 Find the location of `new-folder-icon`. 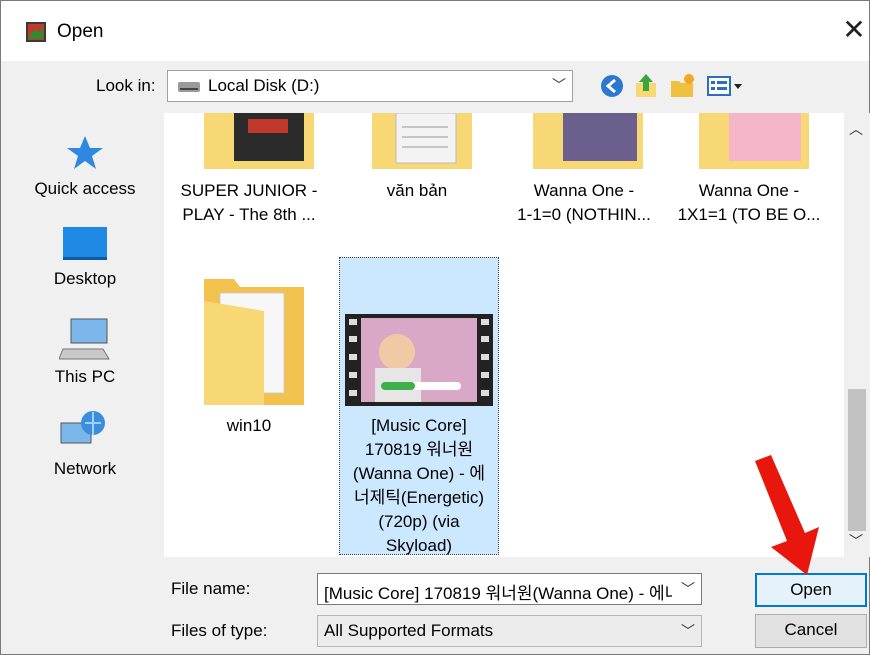

new-folder-icon is located at coordinates (682, 86).